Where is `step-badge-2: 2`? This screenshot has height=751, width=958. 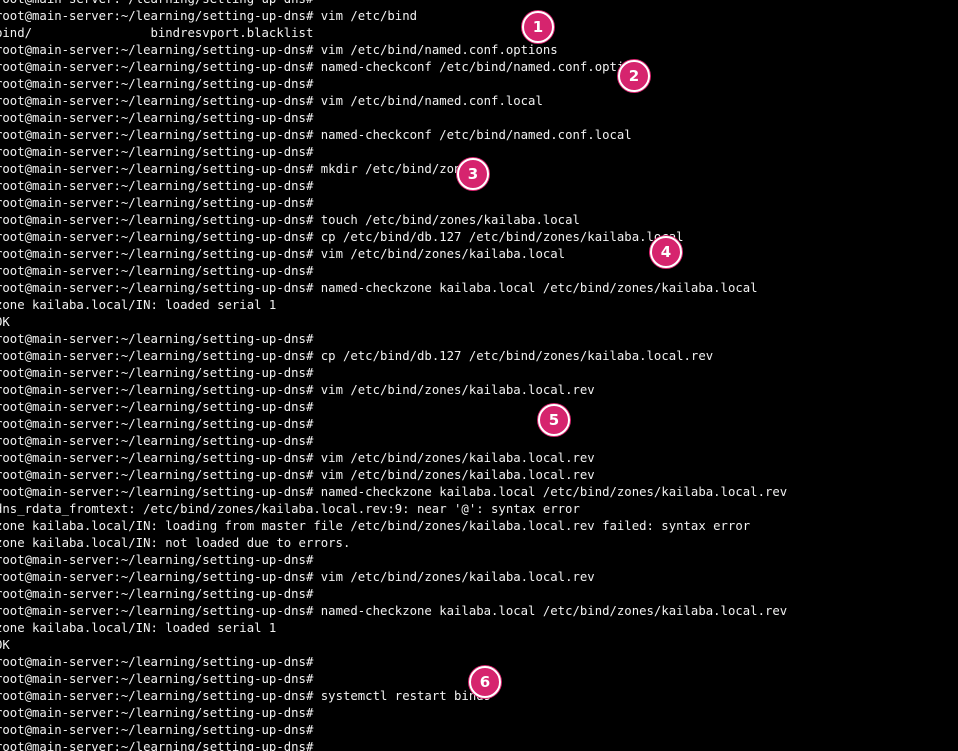 step-badge-2: 2 is located at coordinates (634, 76).